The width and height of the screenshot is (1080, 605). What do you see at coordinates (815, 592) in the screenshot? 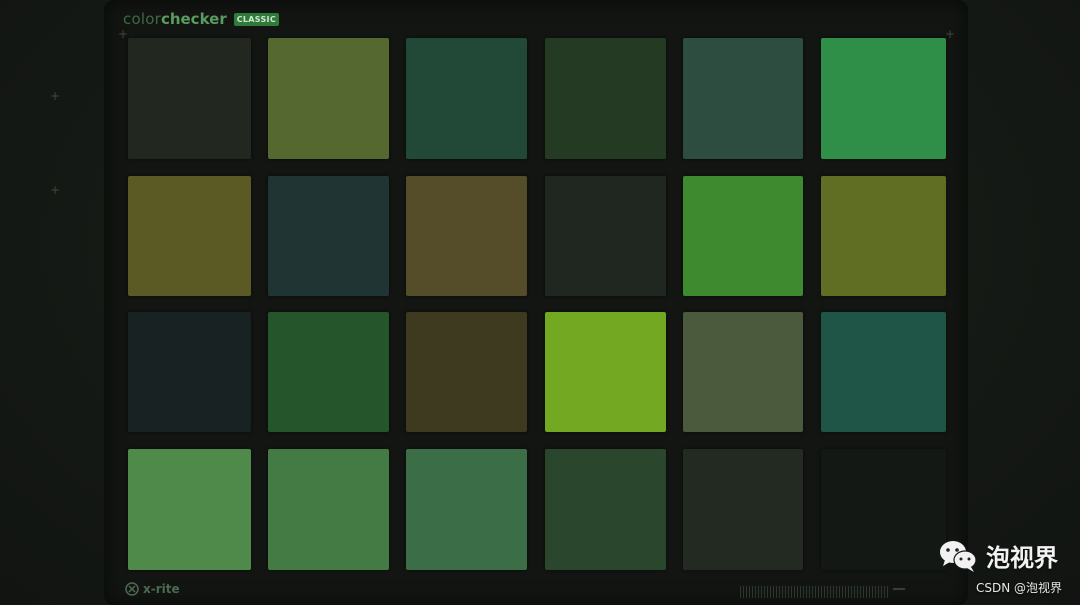
I see `scale-ruler` at bounding box center [815, 592].